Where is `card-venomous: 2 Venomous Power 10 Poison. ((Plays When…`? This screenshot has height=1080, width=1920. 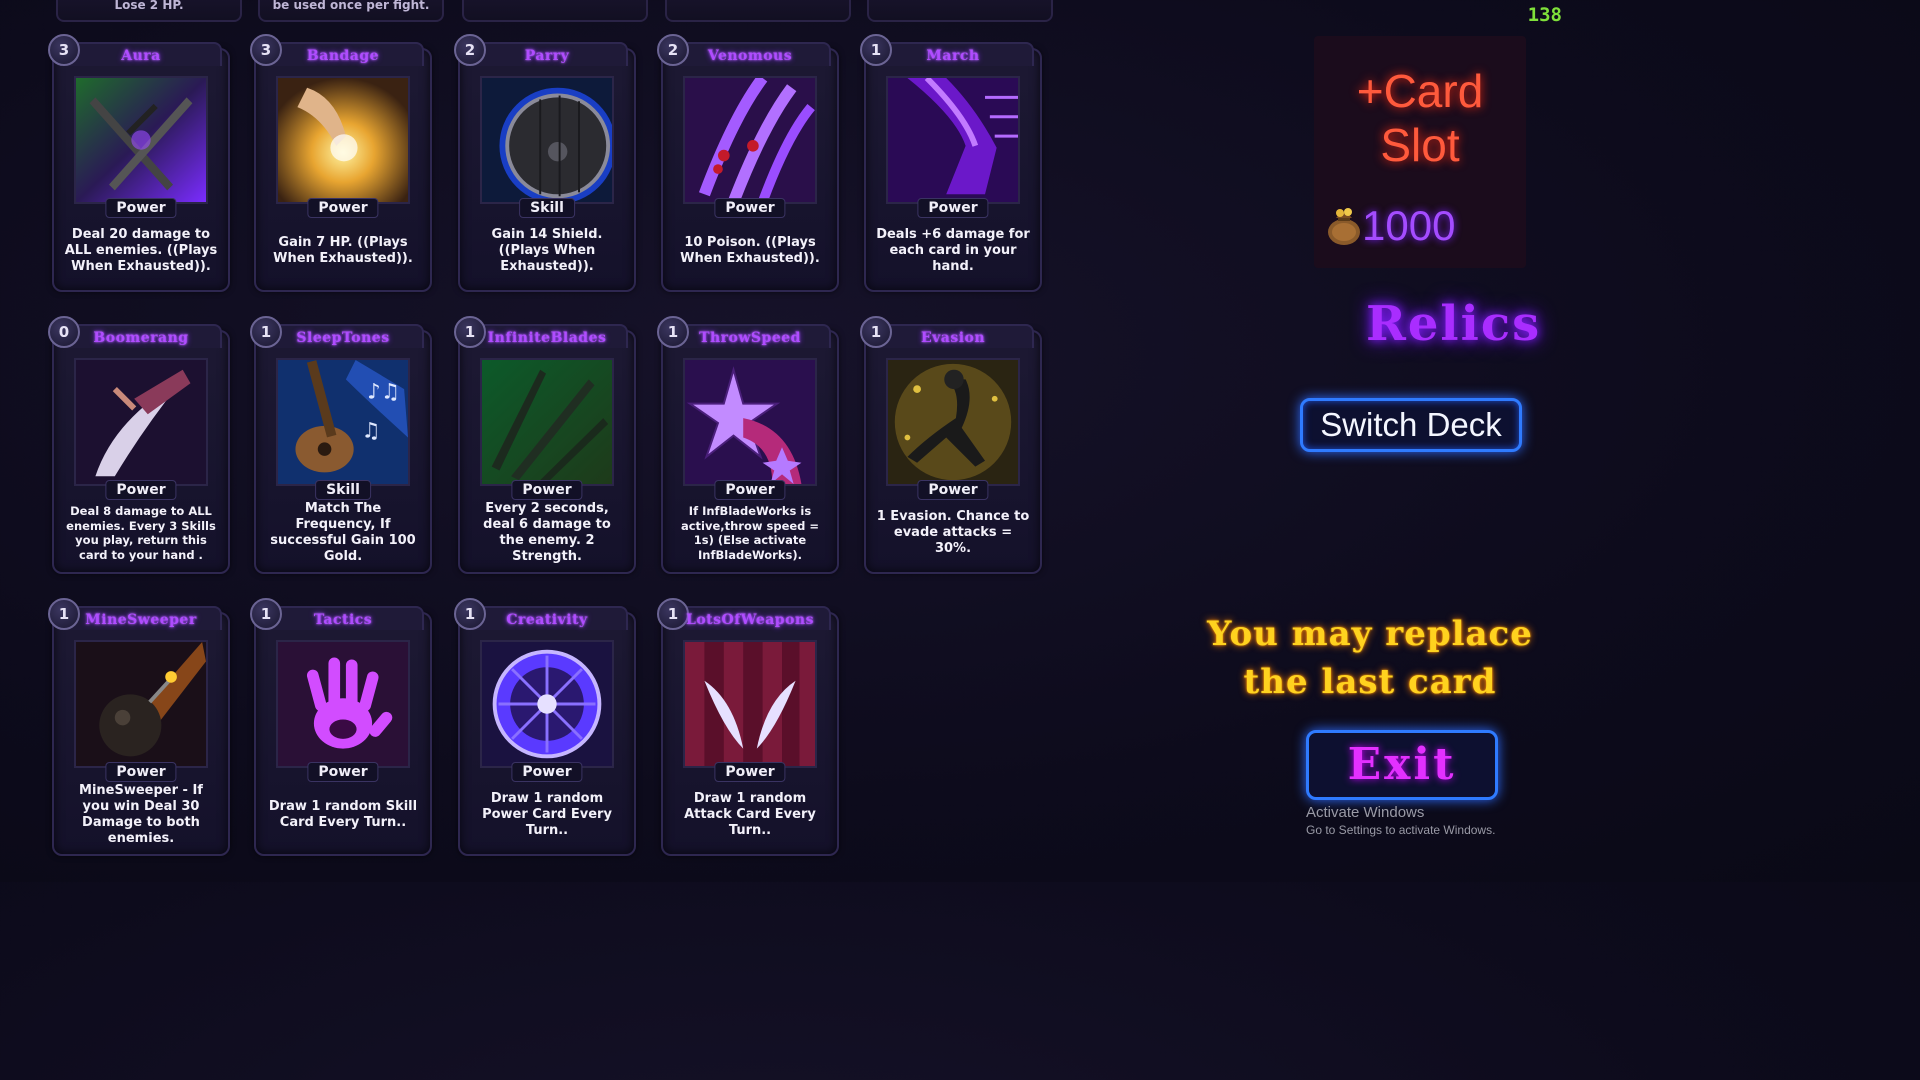
card-venomous: 2 Venomous Power 10 Poison. ((Plays When… is located at coordinates (750, 163).